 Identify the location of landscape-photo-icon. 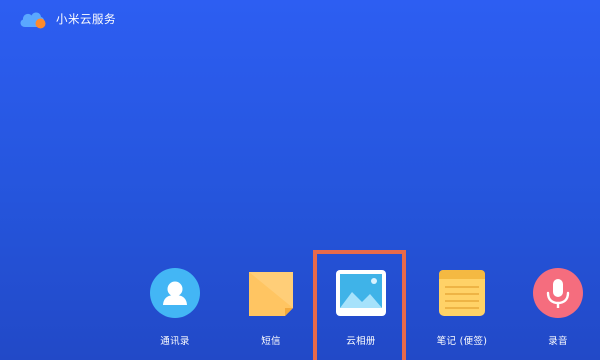
(361, 293).